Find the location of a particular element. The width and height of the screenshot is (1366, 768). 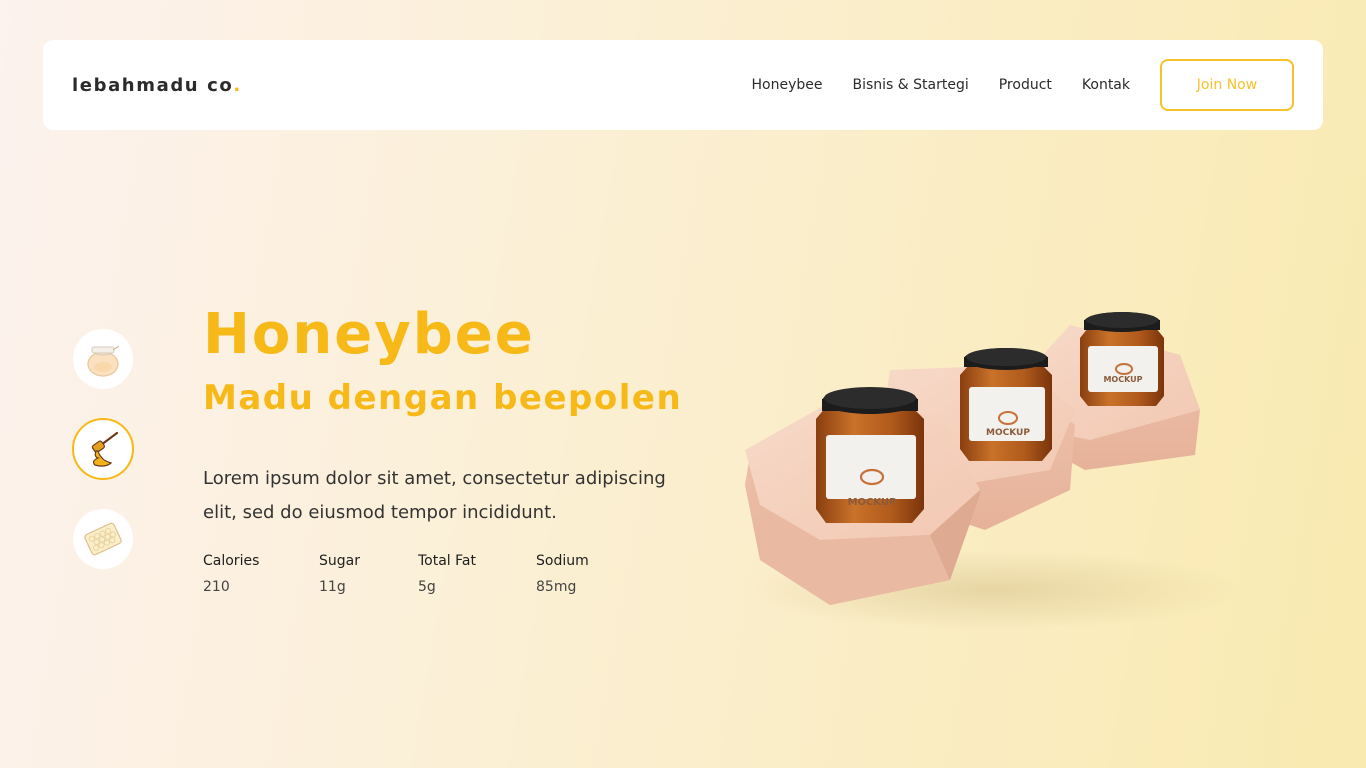

stat-value: 5g is located at coordinates (427, 587).